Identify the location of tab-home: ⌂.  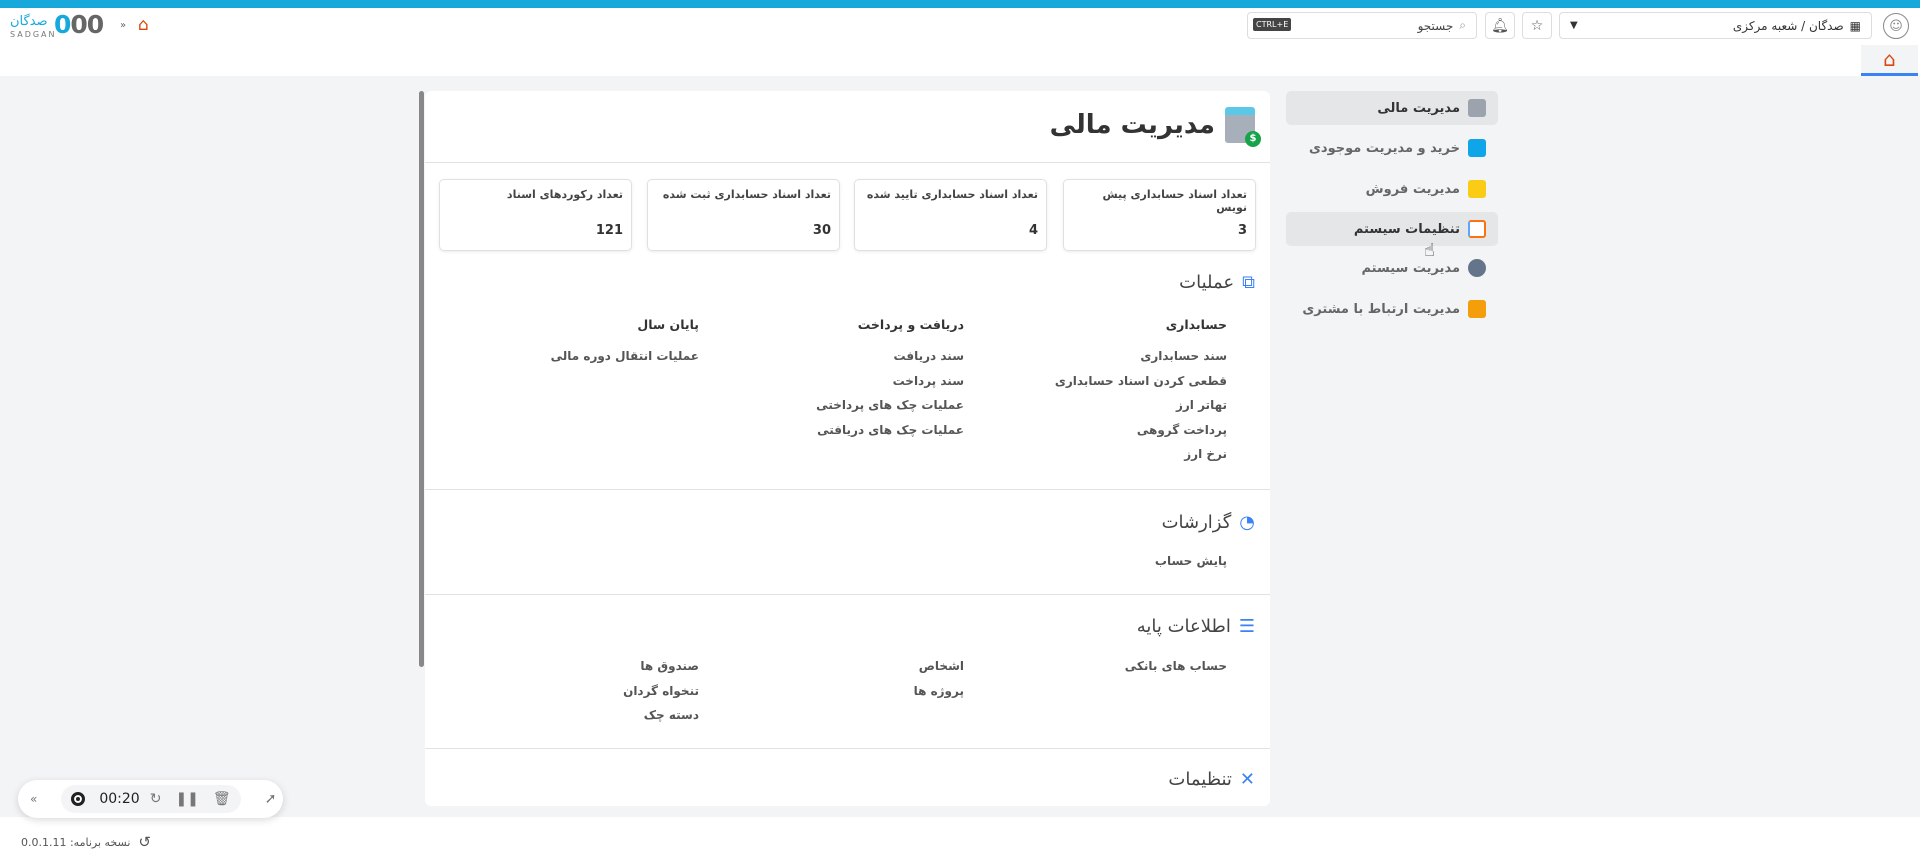
(1889, 60).